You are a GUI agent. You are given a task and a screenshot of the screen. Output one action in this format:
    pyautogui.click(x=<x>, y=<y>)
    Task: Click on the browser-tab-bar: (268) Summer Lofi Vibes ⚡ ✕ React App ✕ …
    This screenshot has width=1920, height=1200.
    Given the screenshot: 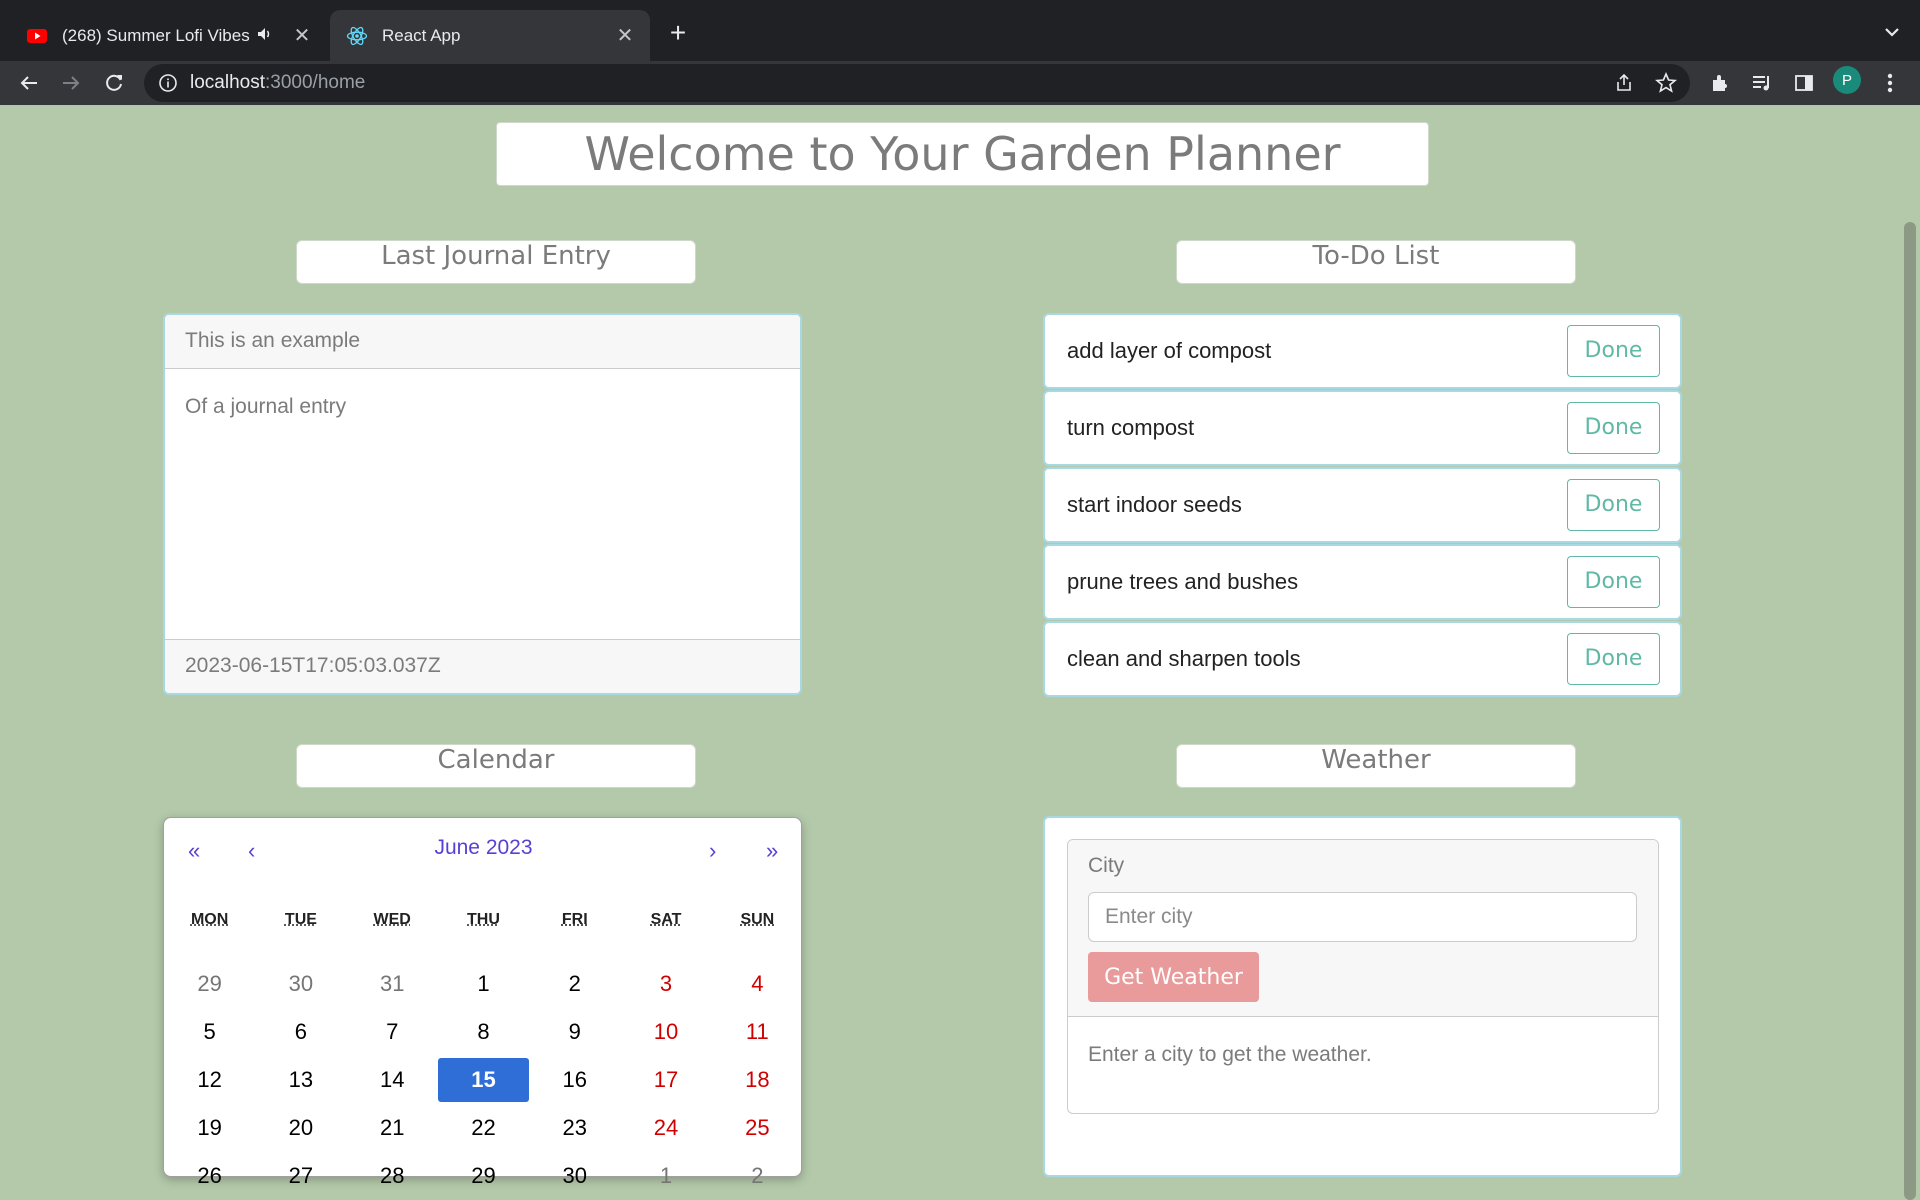 What is the action you would take?
    pyautogui.click(x=960, y=30)
    